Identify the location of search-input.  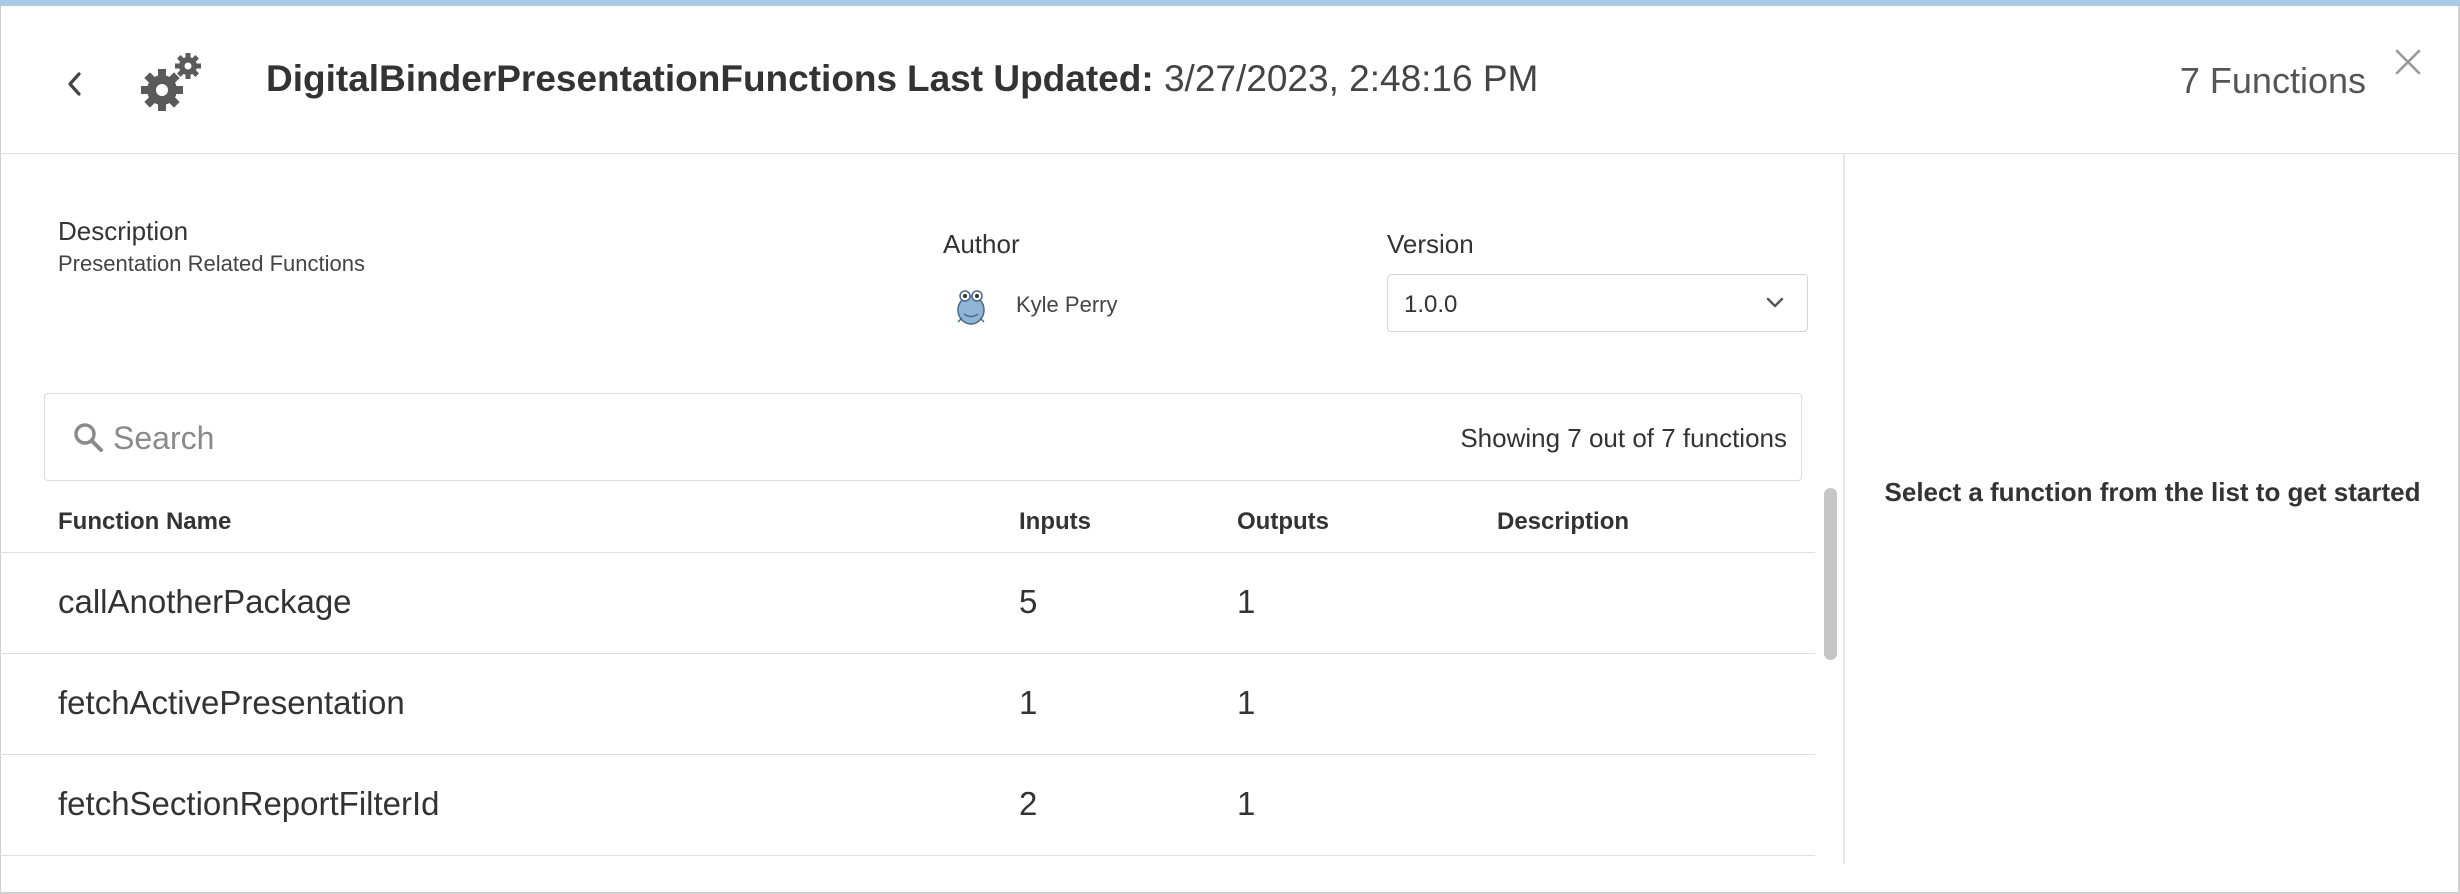
(563, 438).